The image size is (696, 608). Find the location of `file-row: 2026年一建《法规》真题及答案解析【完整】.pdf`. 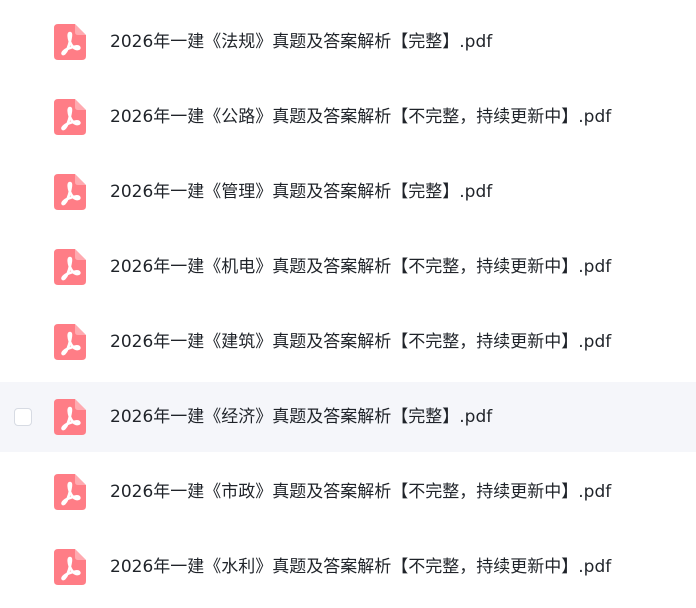

file-row: 2026年一建《法规》真题及答案解析【完整】.pdf is located at coordinates (348, 42).